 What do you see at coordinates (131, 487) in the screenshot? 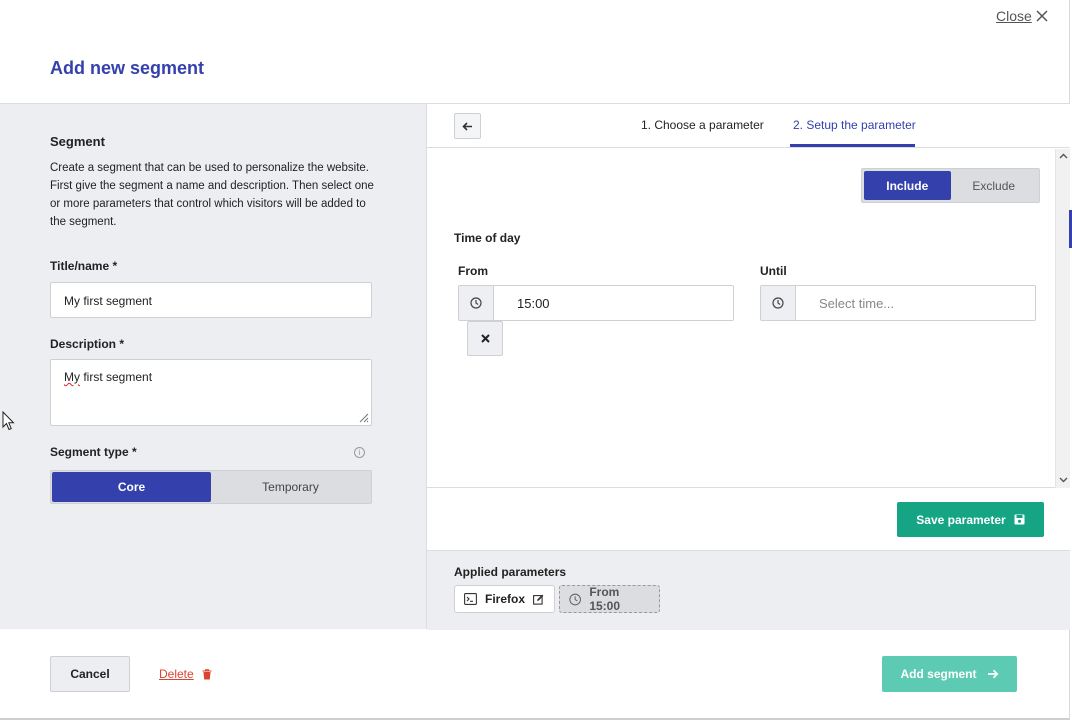
I see `segment-type-core: Core` at bounding box center [131, 487].